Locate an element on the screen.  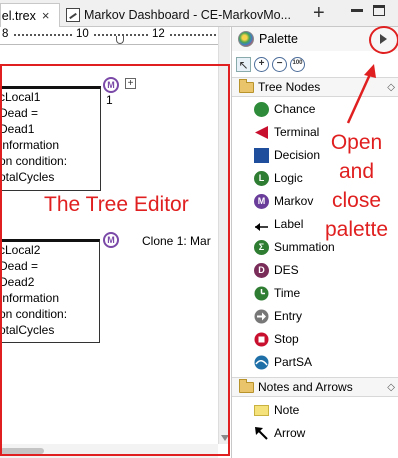
palette-item-logic: L Logic is located at coordinates (278, 178).